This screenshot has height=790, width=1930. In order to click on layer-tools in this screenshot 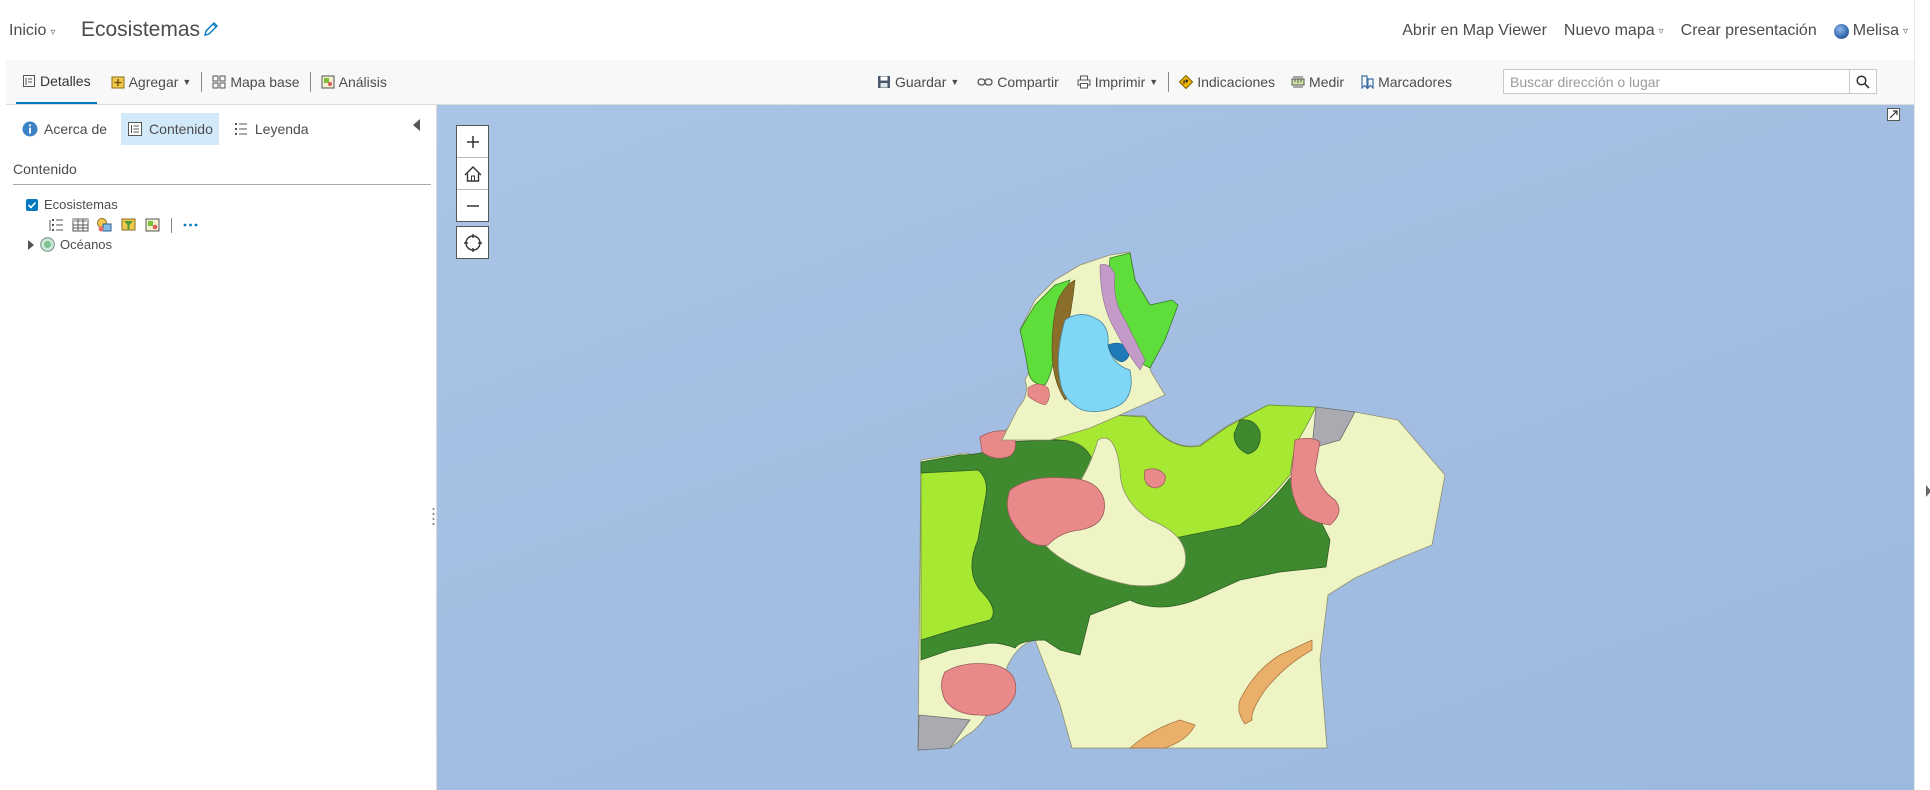, I will do `click(123, 225)`.